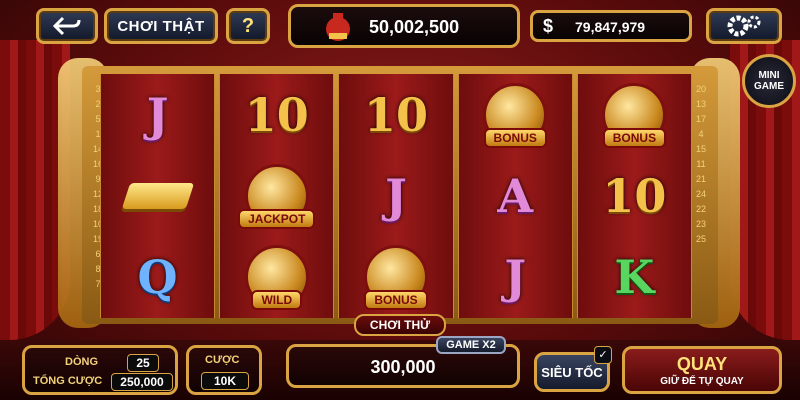 This screenshot has height=400, width=800. Describe the element at coordinates (700, 179) in the screenshot. I see `line-number: 21` at that location.